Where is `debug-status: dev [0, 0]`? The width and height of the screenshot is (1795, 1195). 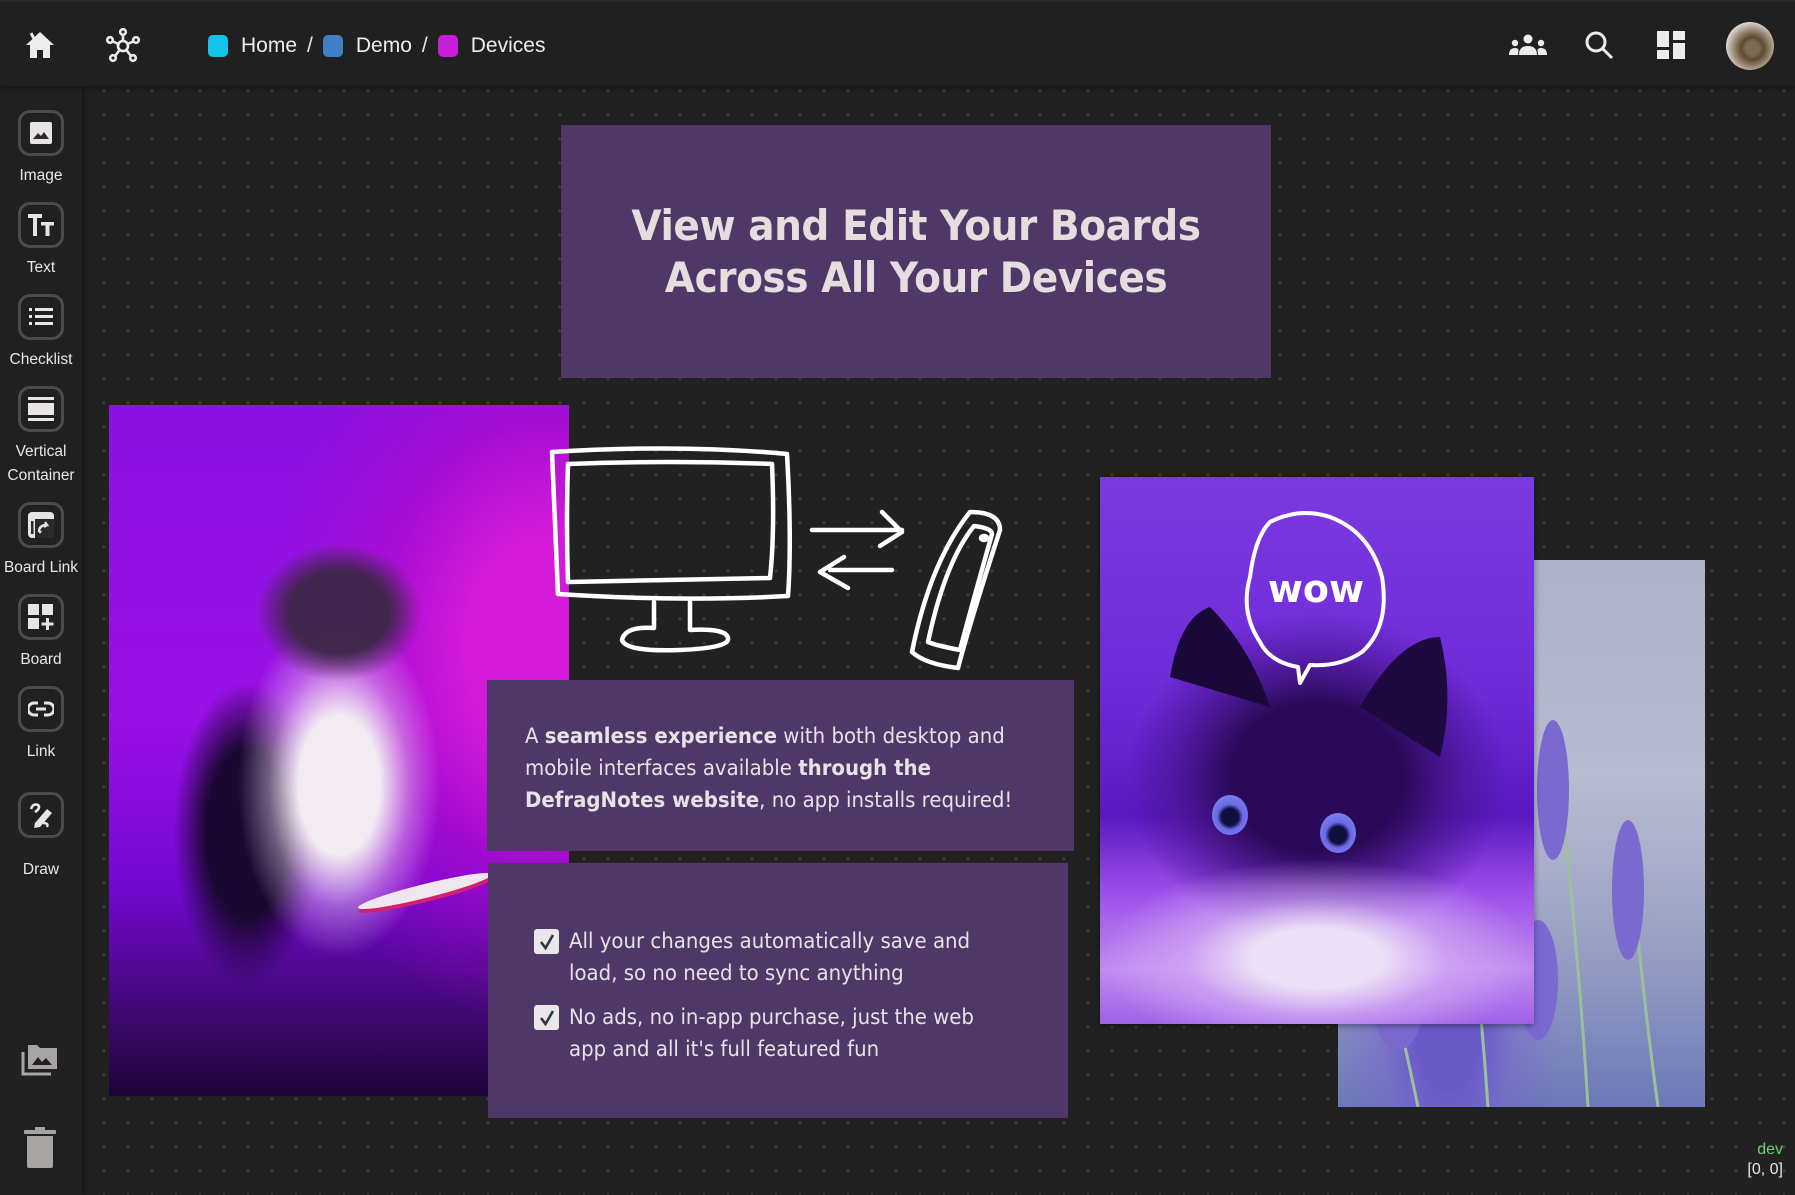 debug-status: dev [0, 0] is located at coordinates (1765, 1160).